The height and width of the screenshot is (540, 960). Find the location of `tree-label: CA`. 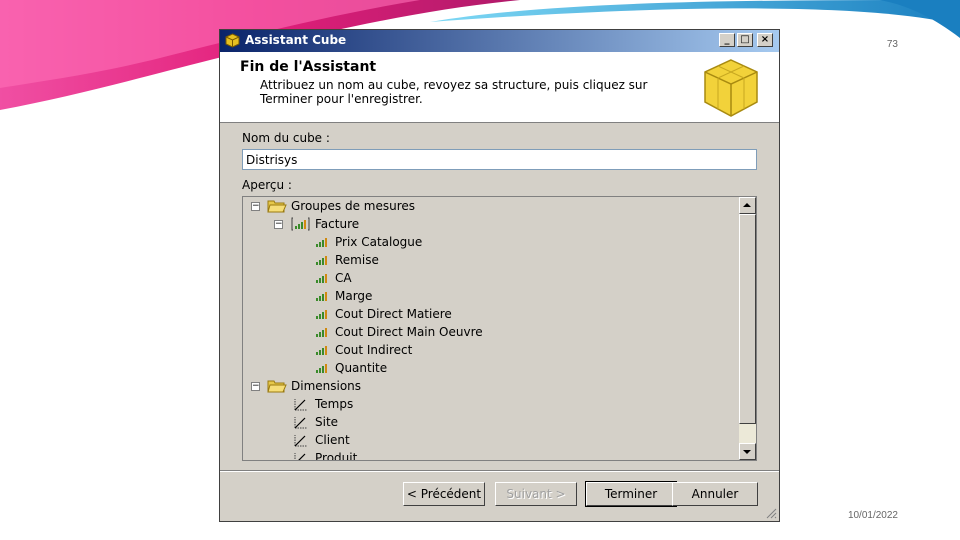

tree-label: CA is located at coordinates (343, 278).